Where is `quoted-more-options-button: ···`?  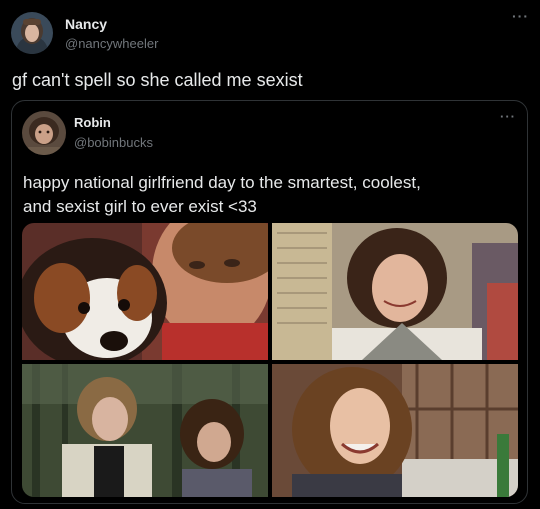 quoted-more-options-button: ··· is located at coordinates (508, 116).